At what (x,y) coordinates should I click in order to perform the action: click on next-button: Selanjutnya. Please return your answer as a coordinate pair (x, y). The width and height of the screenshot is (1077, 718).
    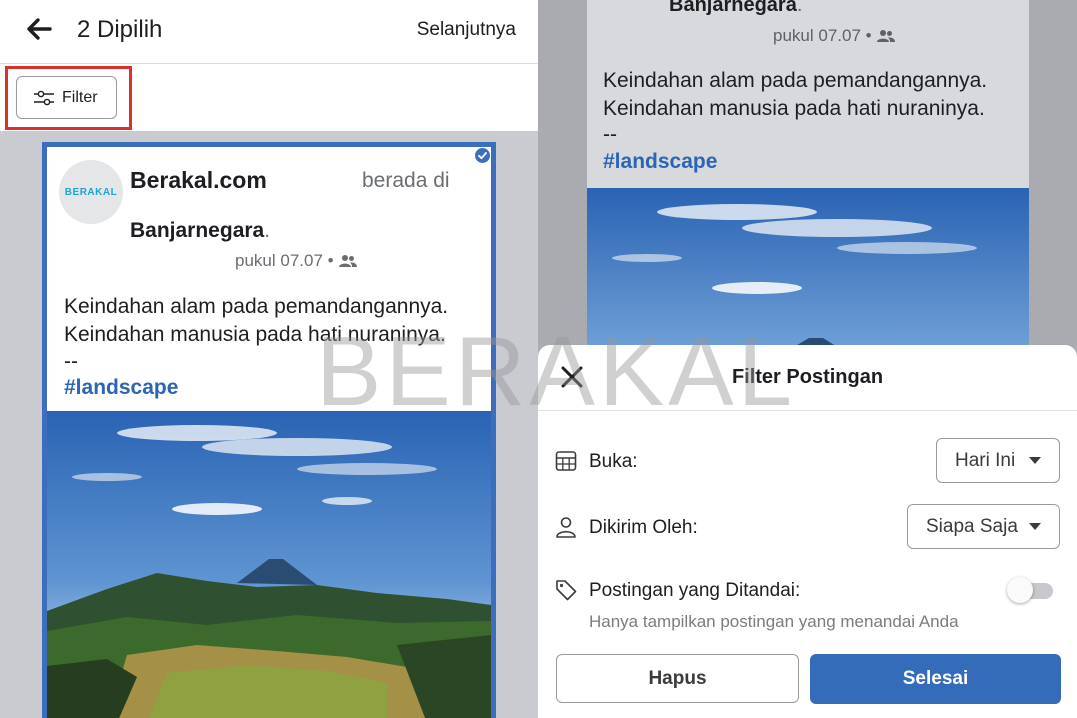
    Looking at the image, I should click on (466, 30).